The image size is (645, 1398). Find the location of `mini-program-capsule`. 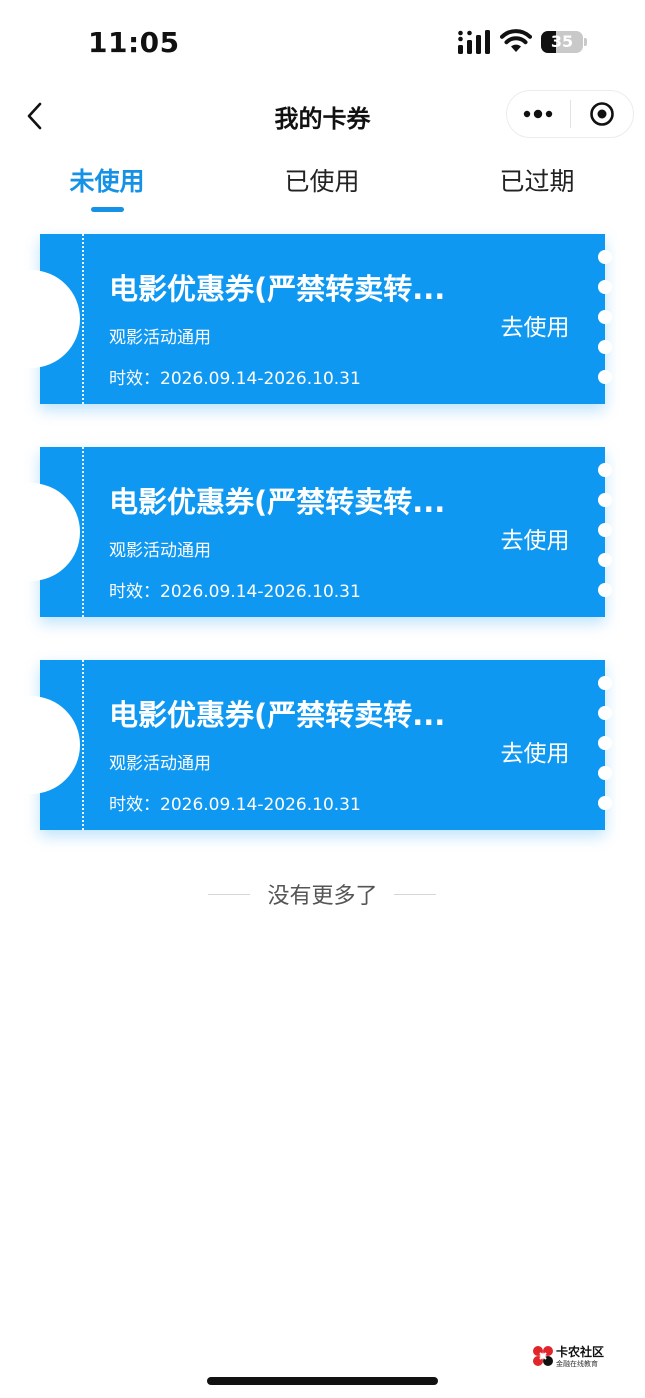

mini-program-capsule is located at coordinates (570, 114).